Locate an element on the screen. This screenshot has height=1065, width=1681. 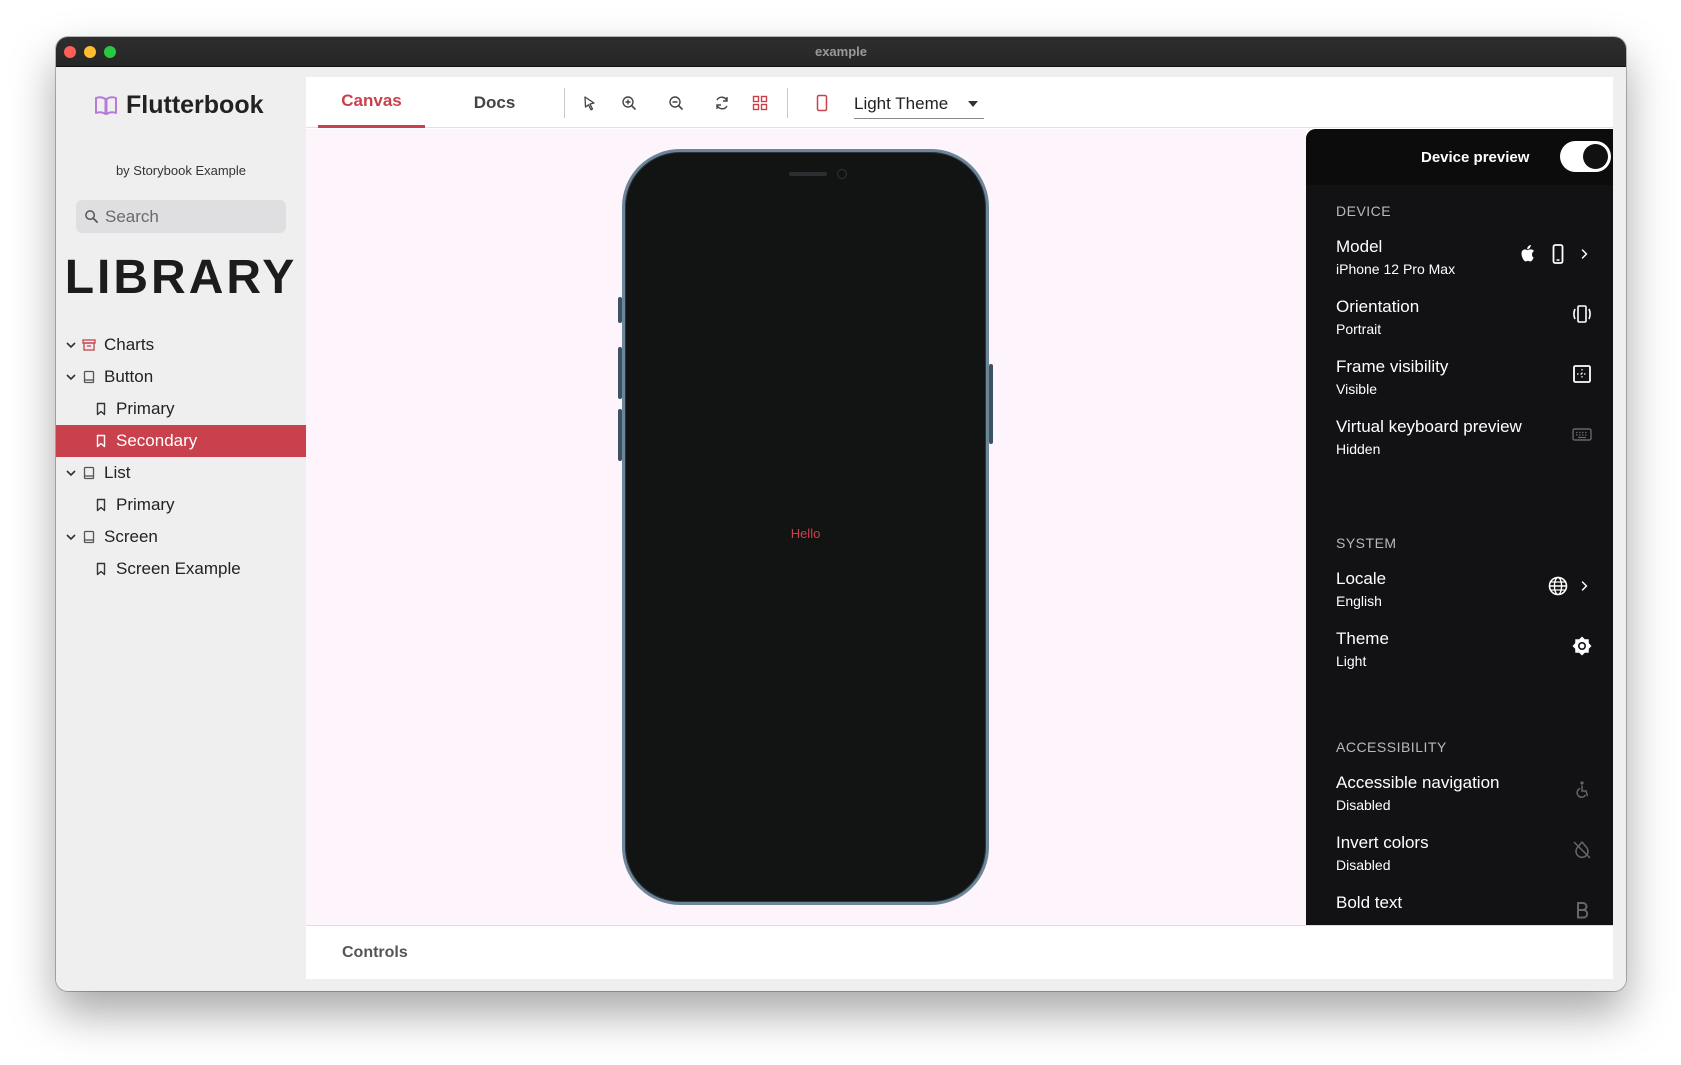
zoom-in-button is located at coordinates (629, 103).